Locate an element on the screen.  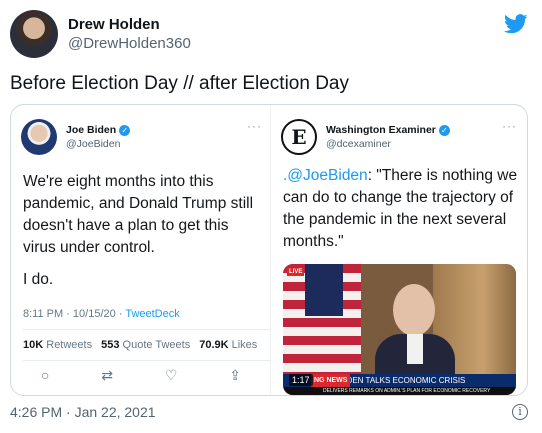
embedded-author-handle: @dcexaminer is located at coordinates (358, 144).